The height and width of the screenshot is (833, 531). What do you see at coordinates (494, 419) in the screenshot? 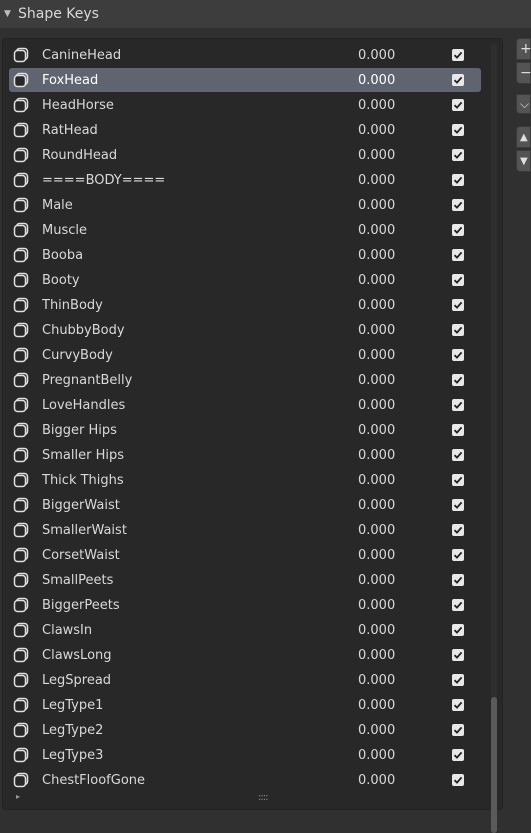
I see `scrollbar-track` at bounding box center [494, 419].